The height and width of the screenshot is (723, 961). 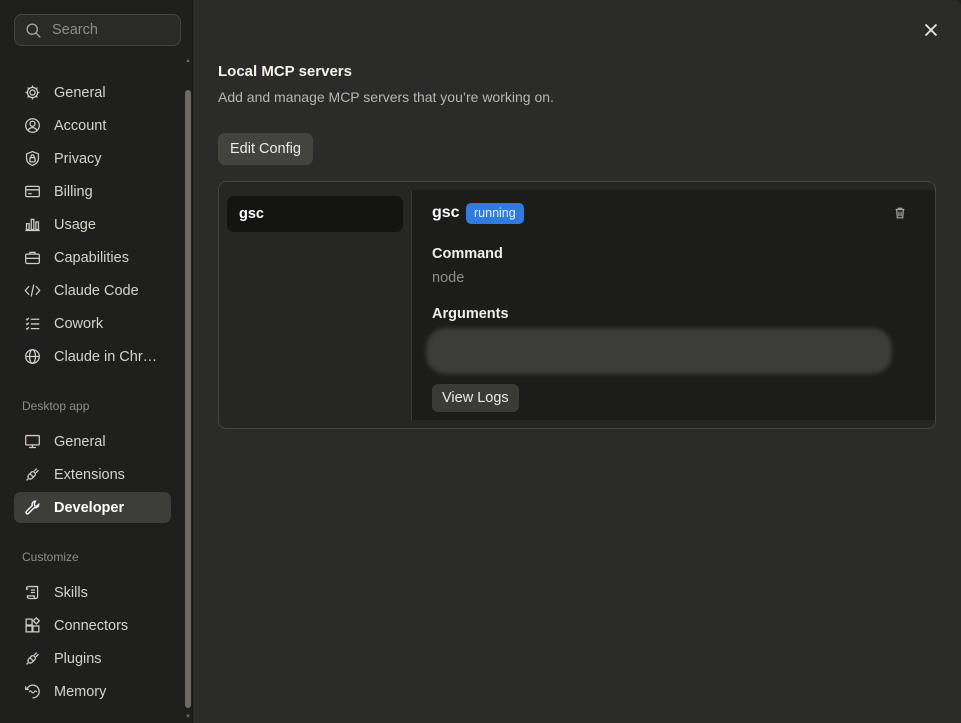 I want to click on command-value: node, so click(x=448, y=278).